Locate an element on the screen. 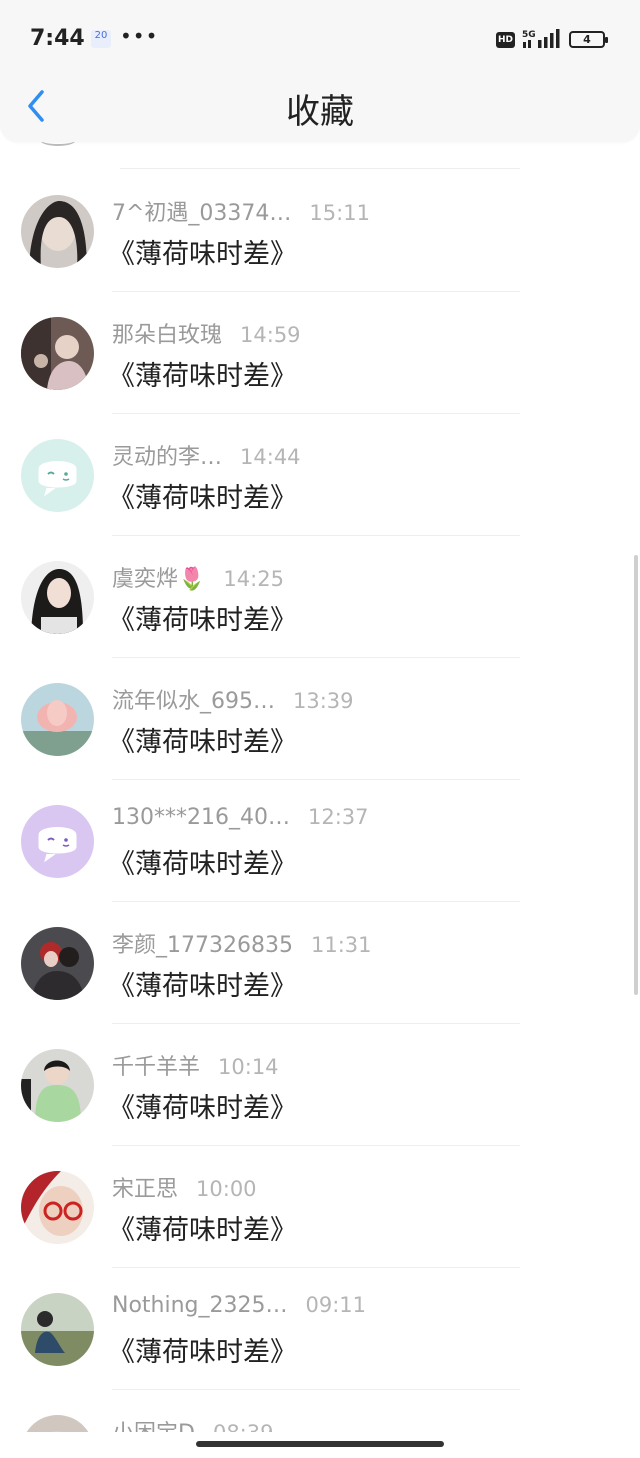 The image size is (640, 1458). item-meta: 那朵白玫瑰 14:59 is located at coordinates (206, 333).